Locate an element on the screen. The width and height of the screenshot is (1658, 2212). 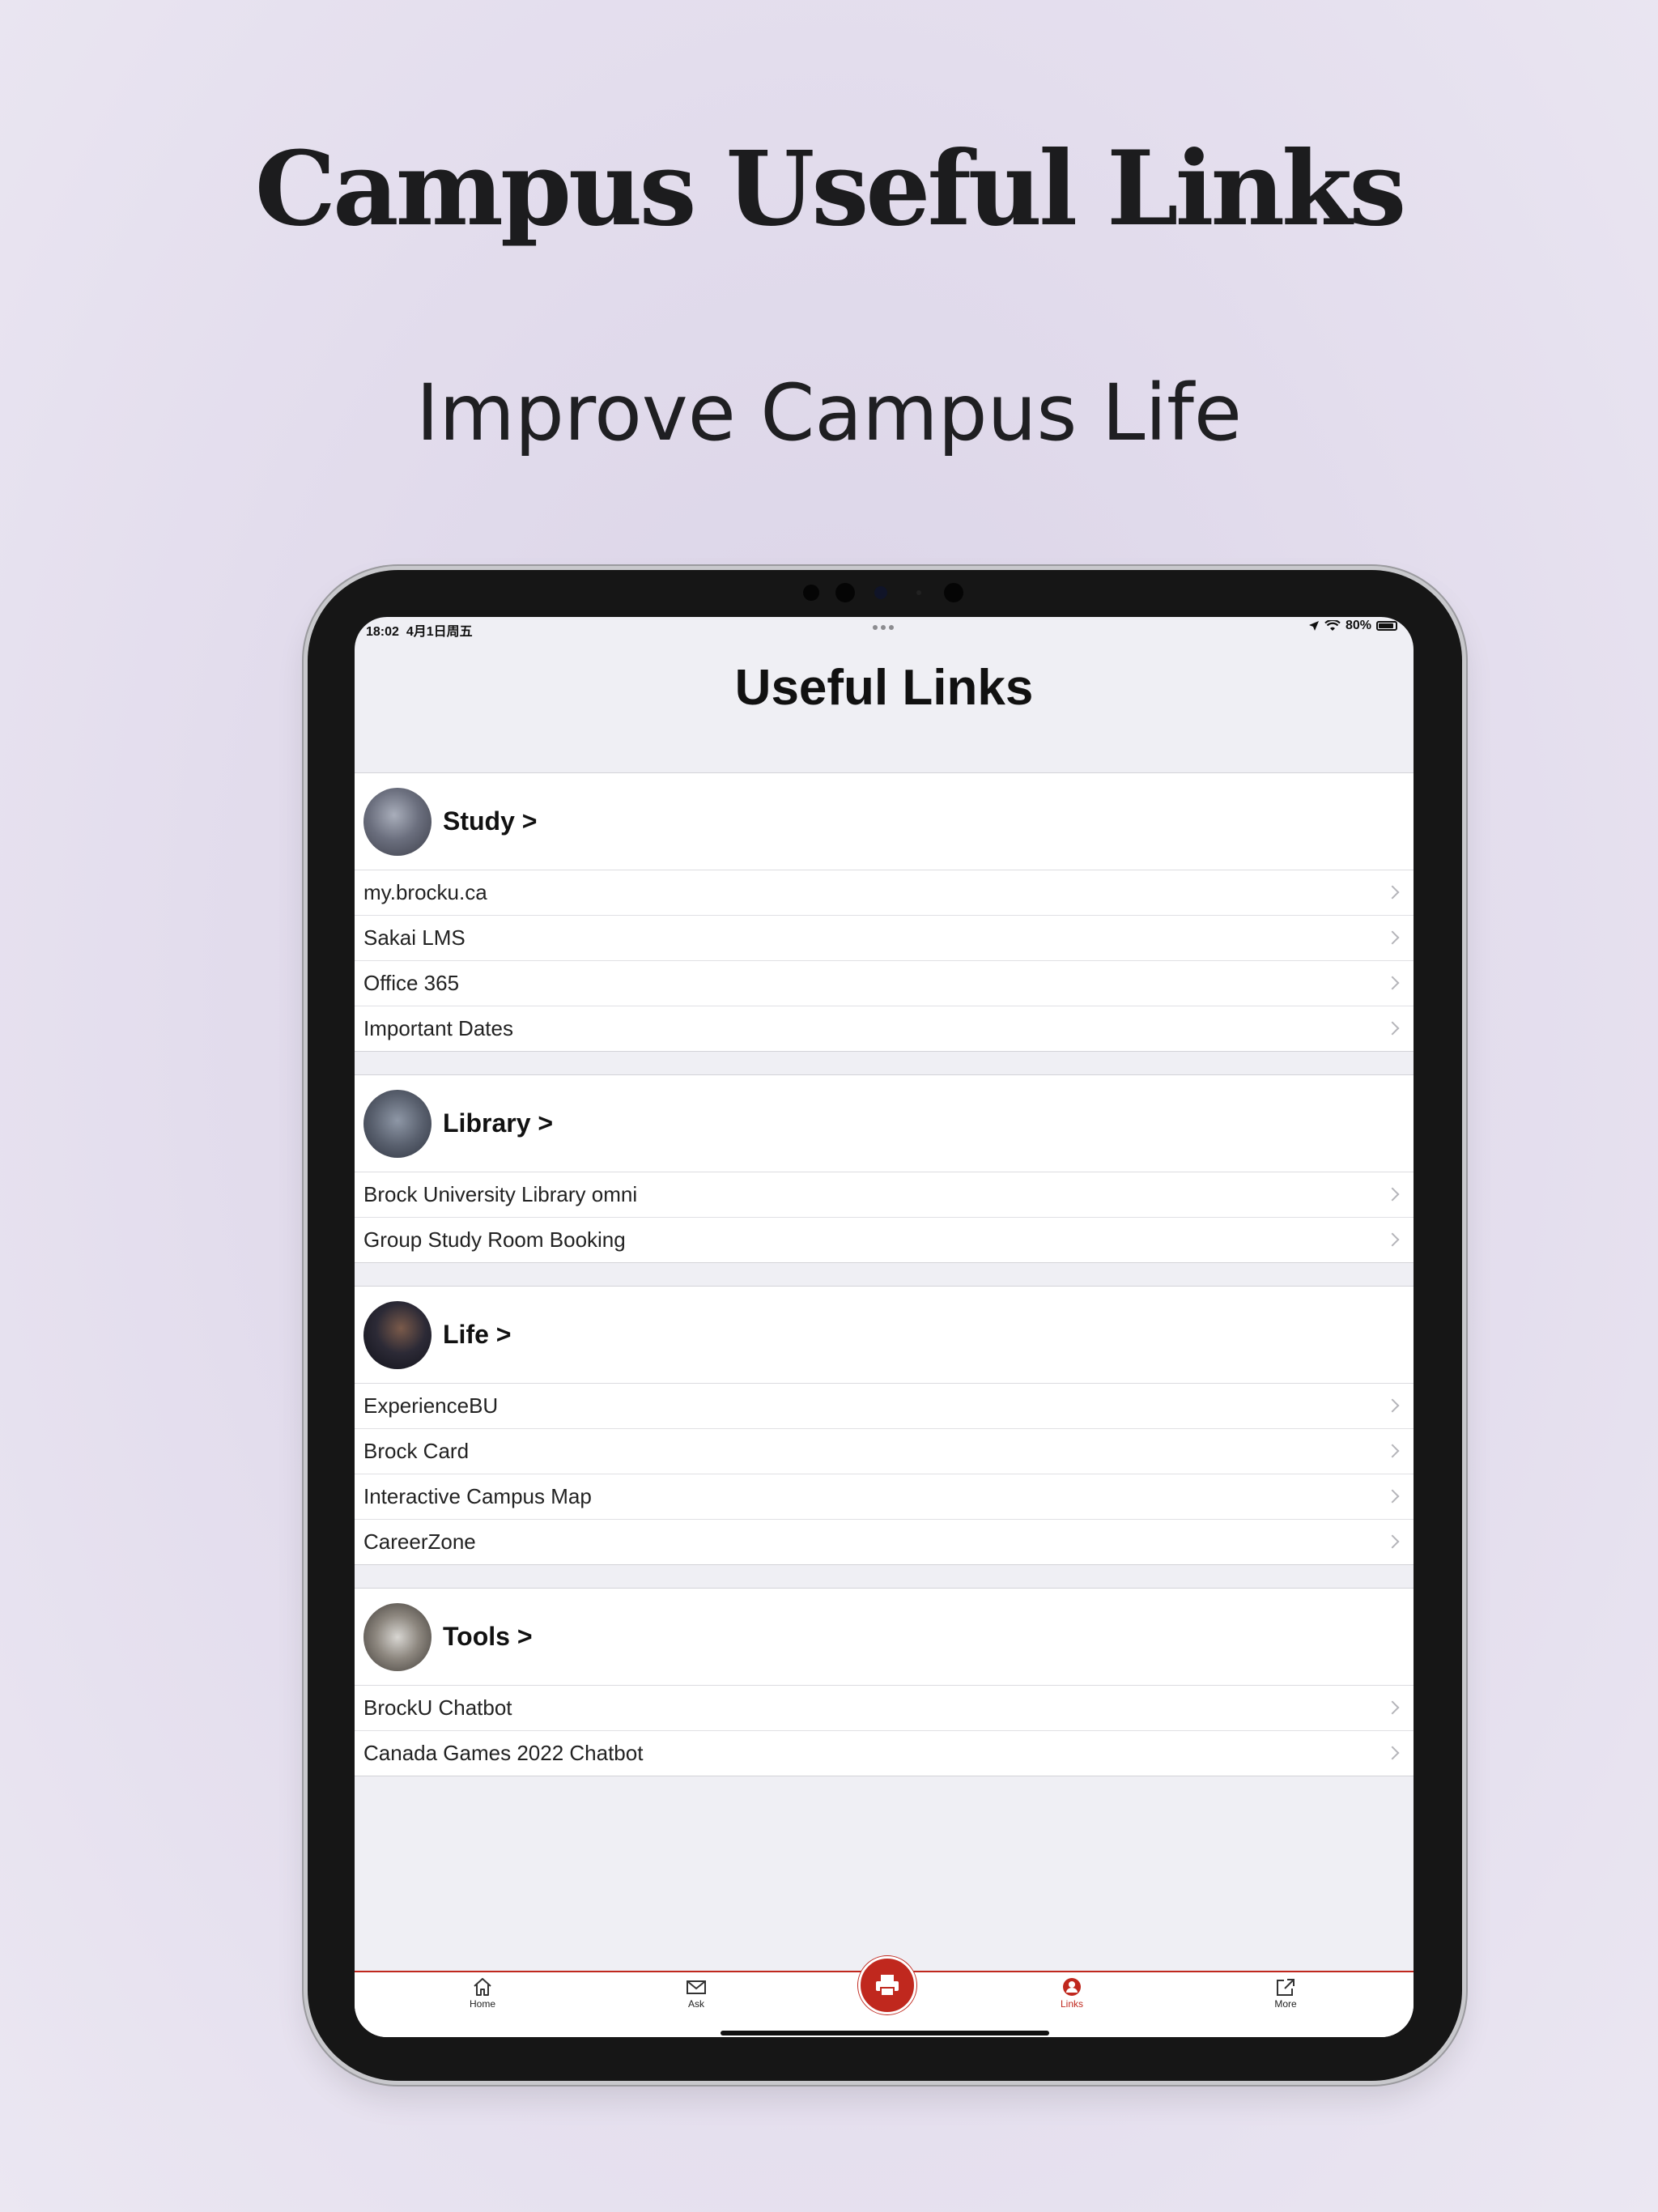
link-label: BrockU Chatbot is located at coordinates (437, 1708).